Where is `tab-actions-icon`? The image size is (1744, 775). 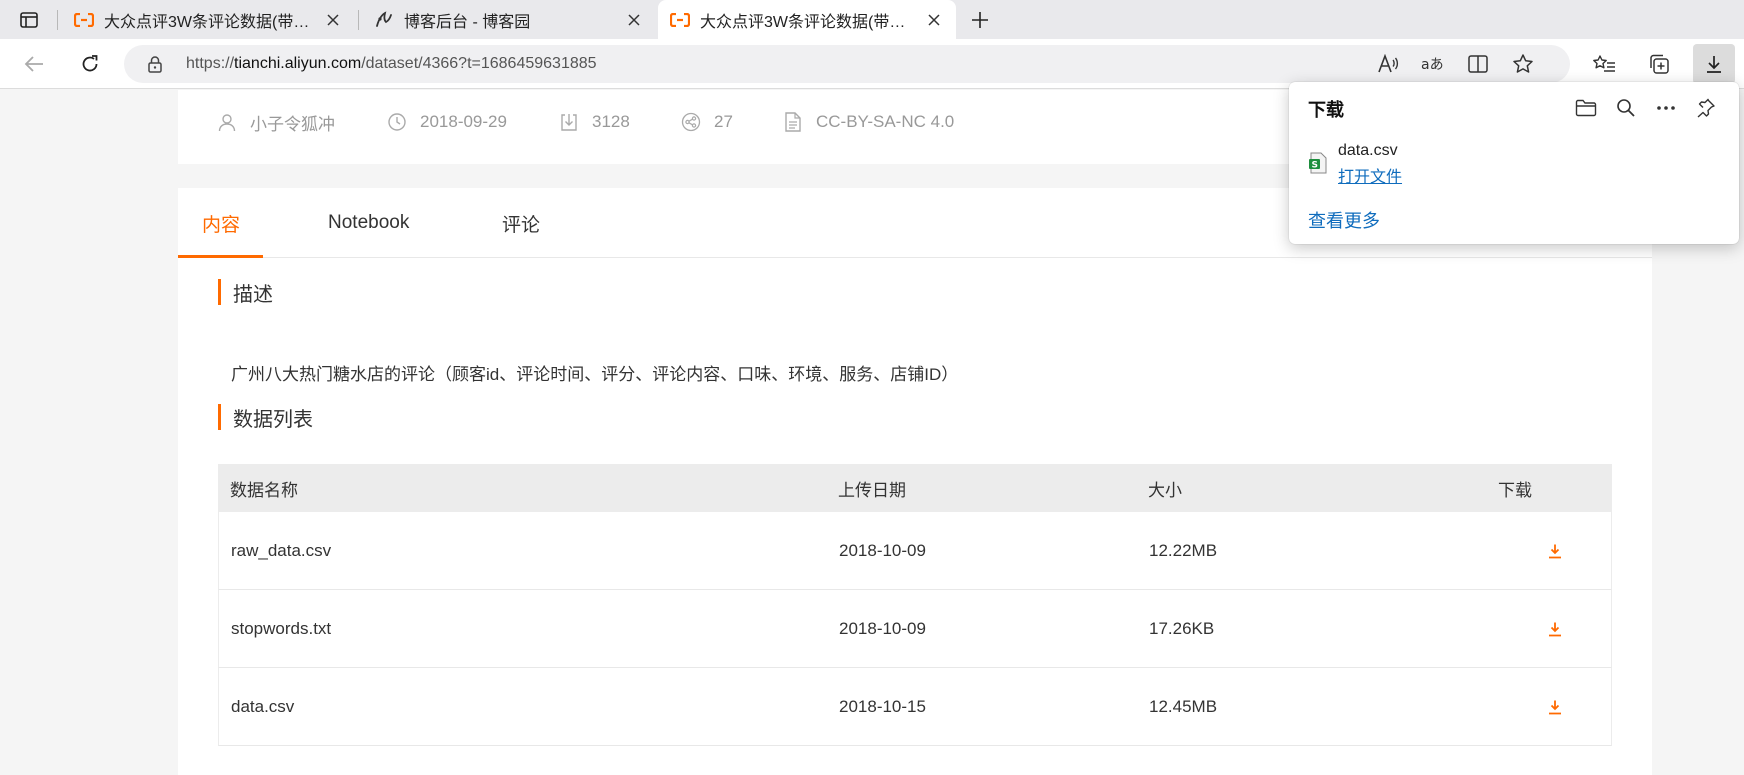
tab-actions-icon is located at coordinates (29, 20).